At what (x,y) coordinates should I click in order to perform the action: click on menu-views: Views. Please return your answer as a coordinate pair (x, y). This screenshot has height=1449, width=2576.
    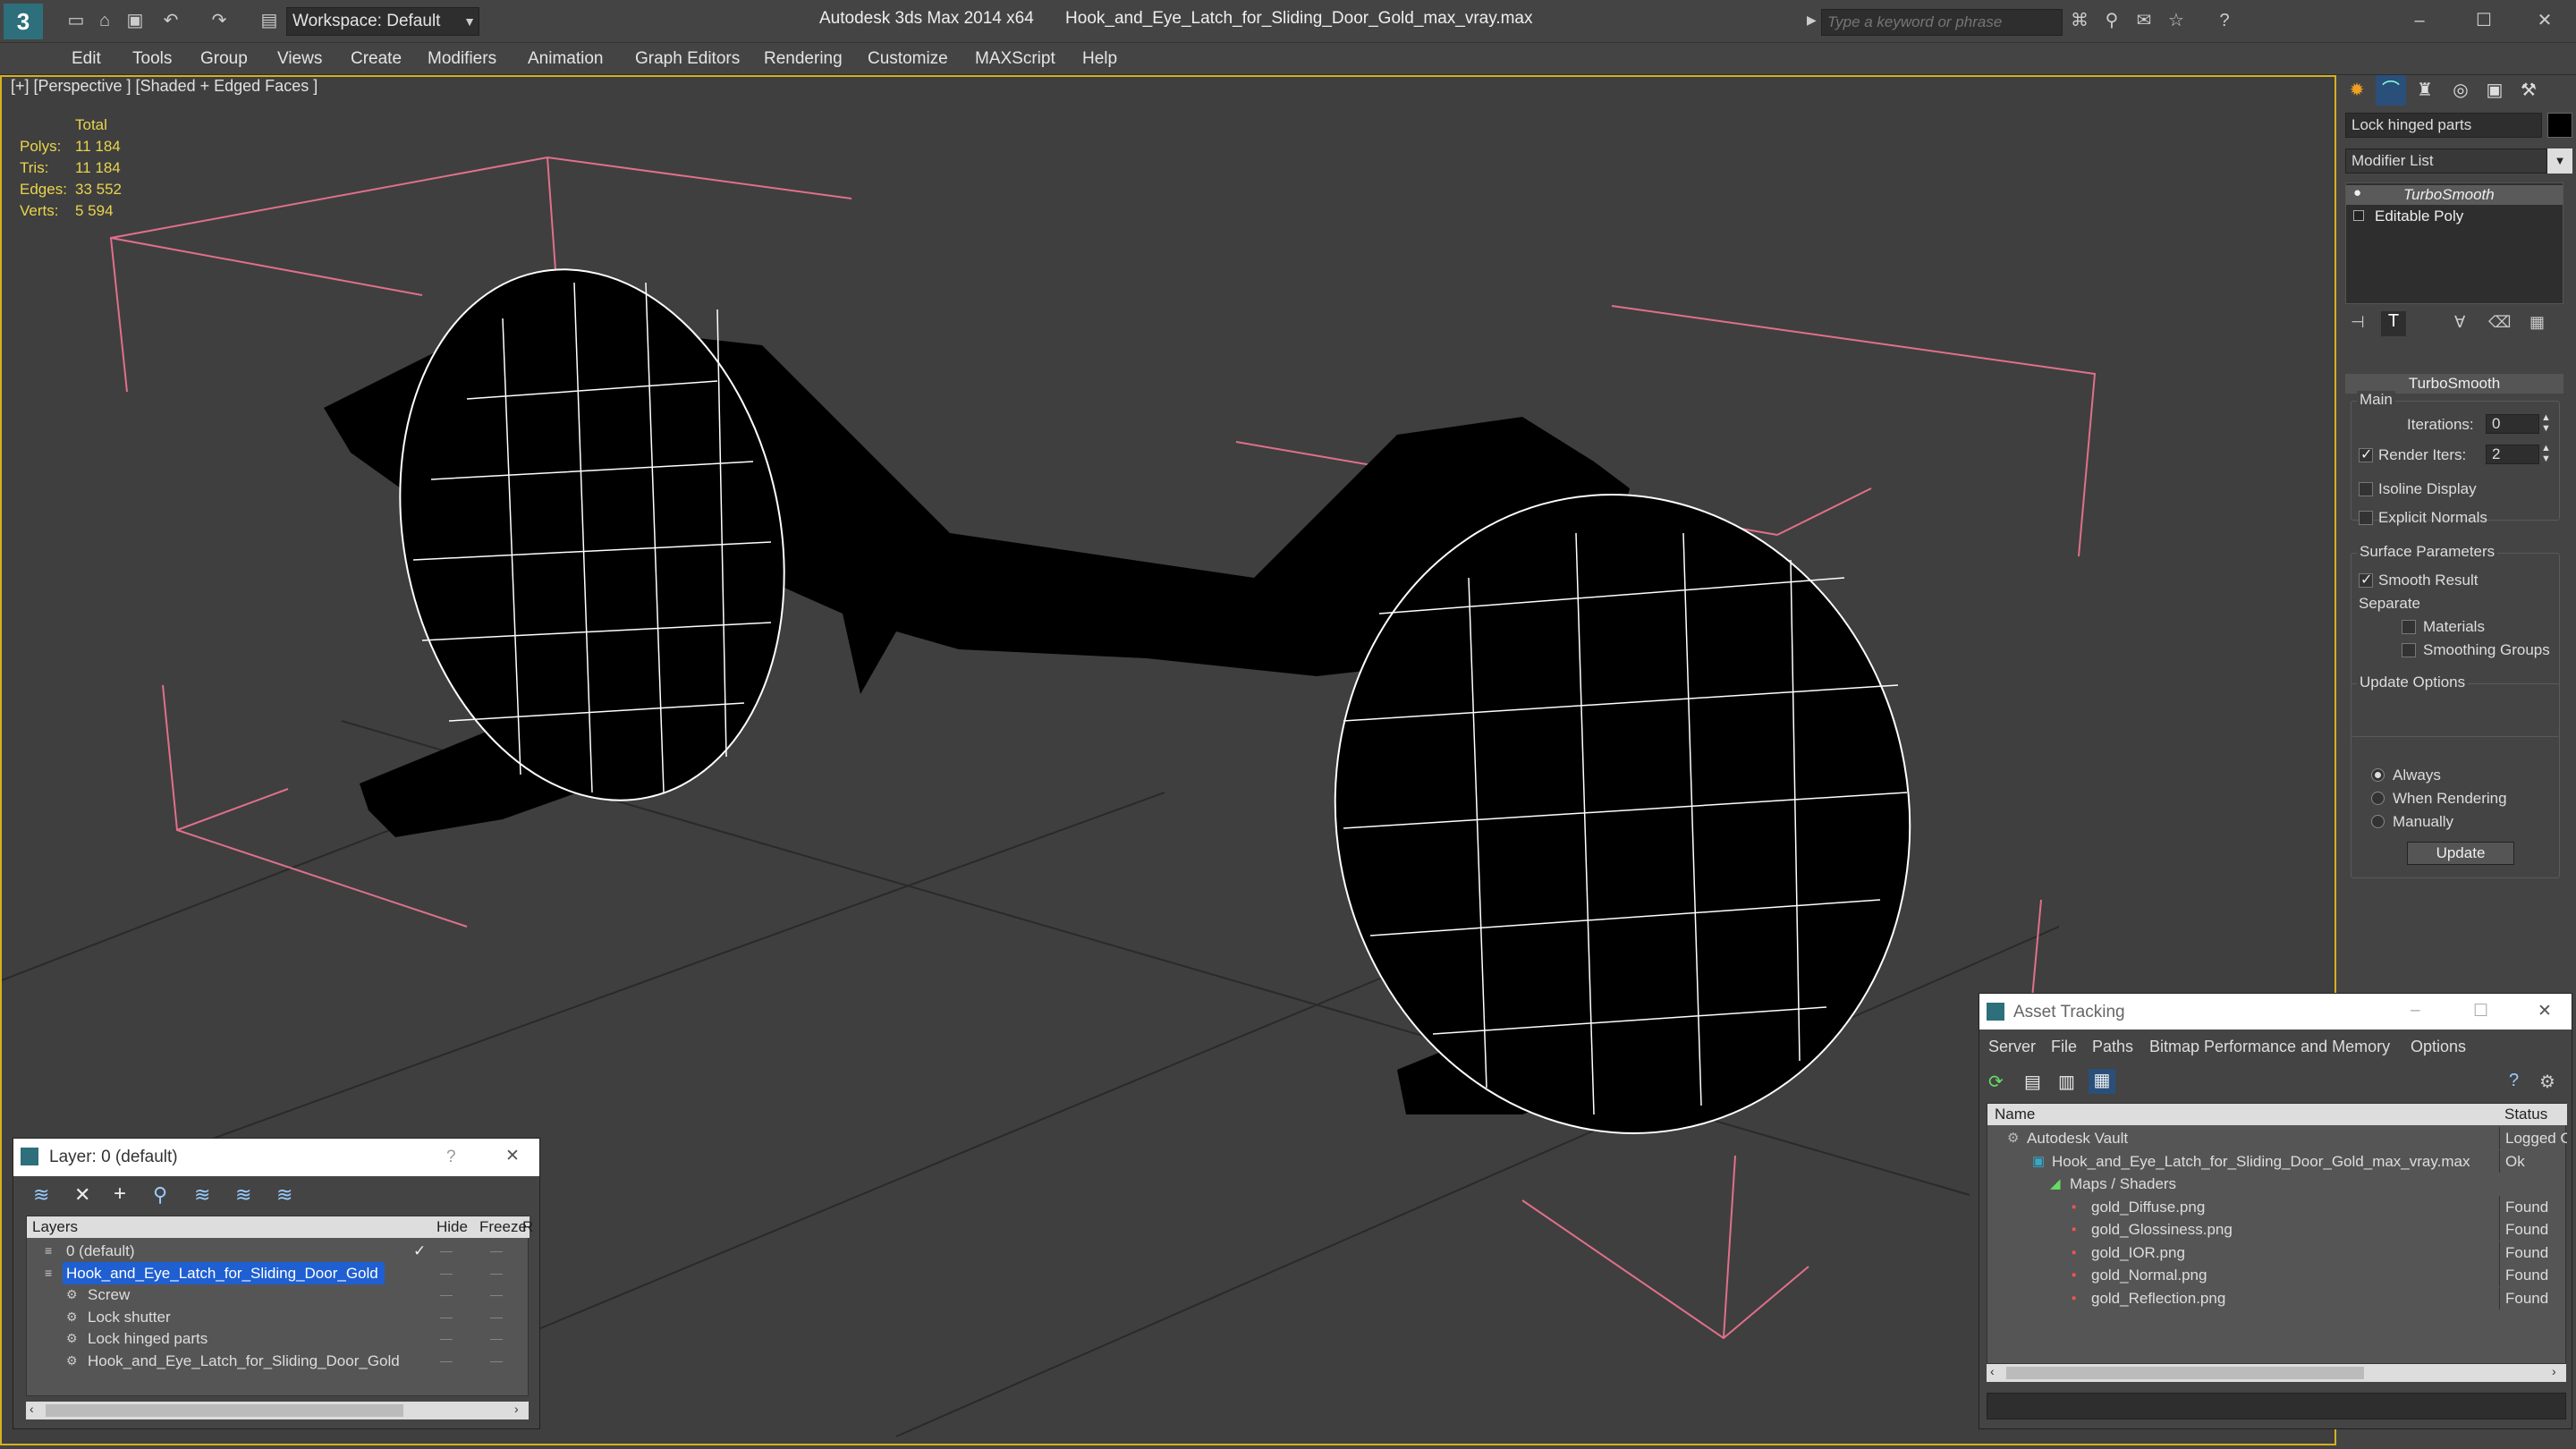
    Looking at the image, I should click on (299, 59).